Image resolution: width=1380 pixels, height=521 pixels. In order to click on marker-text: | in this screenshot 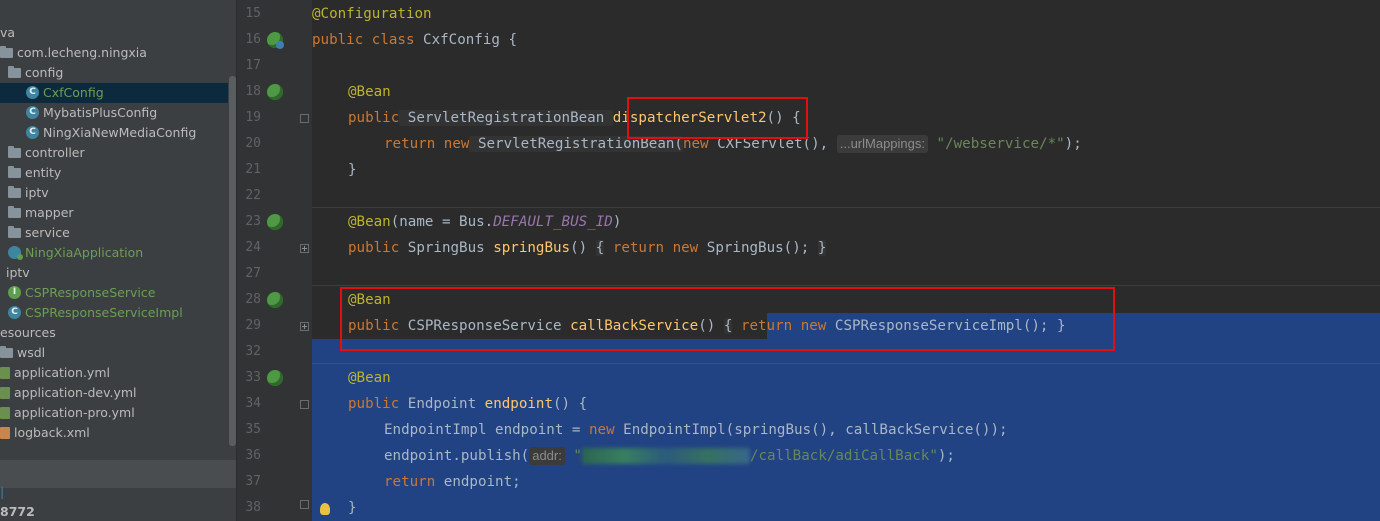, I will do `click(2, 491)`.